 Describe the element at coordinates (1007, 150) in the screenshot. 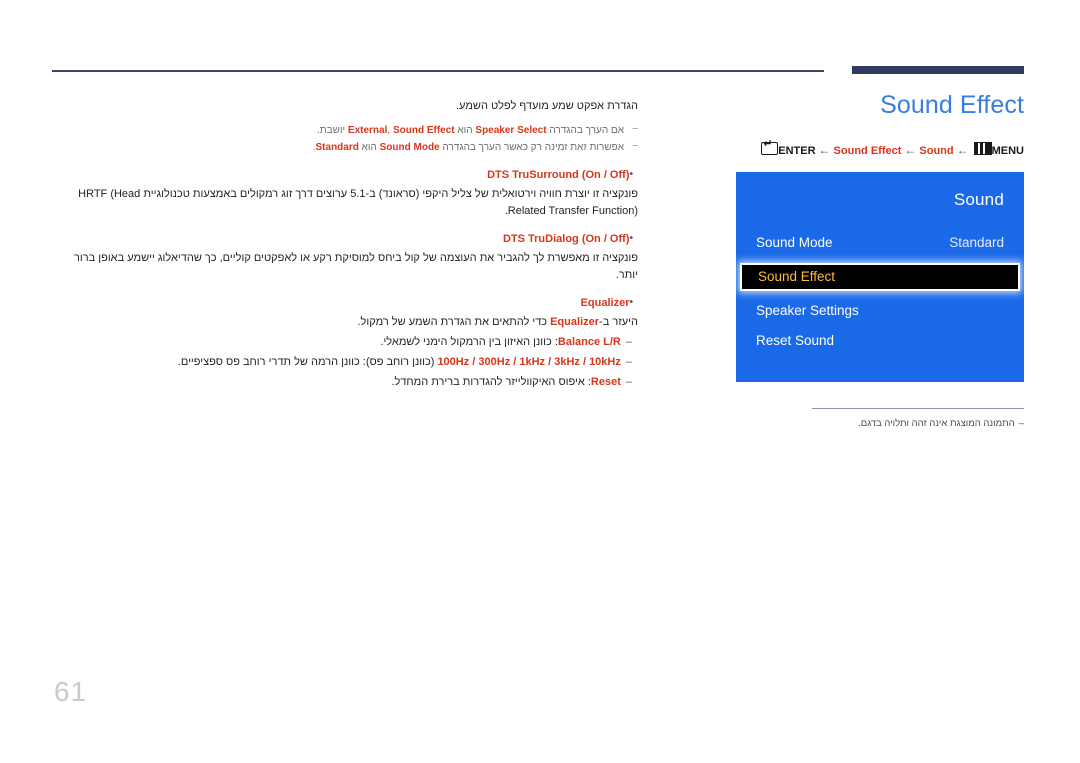

I see `breadcrumb-menu-label: MENU` at that location.